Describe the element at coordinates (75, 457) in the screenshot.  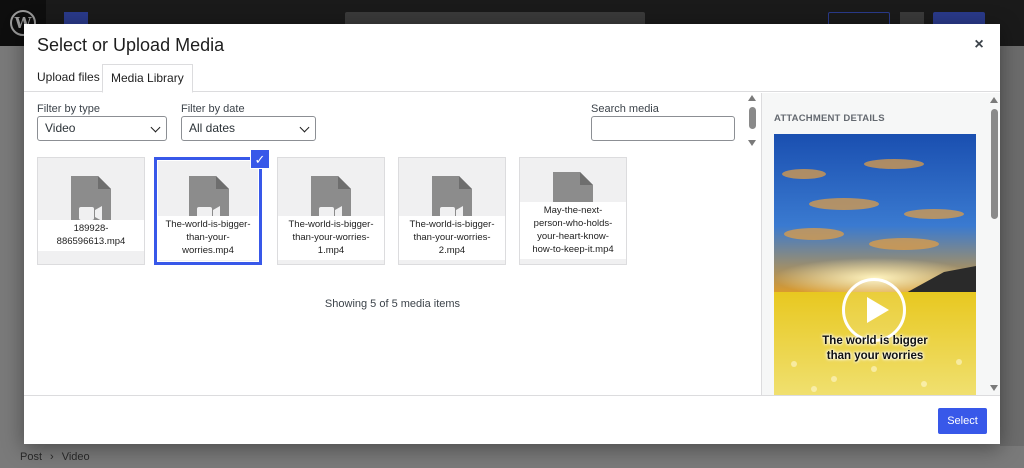
I see `breadcrumb-item-video: Video` at that location.